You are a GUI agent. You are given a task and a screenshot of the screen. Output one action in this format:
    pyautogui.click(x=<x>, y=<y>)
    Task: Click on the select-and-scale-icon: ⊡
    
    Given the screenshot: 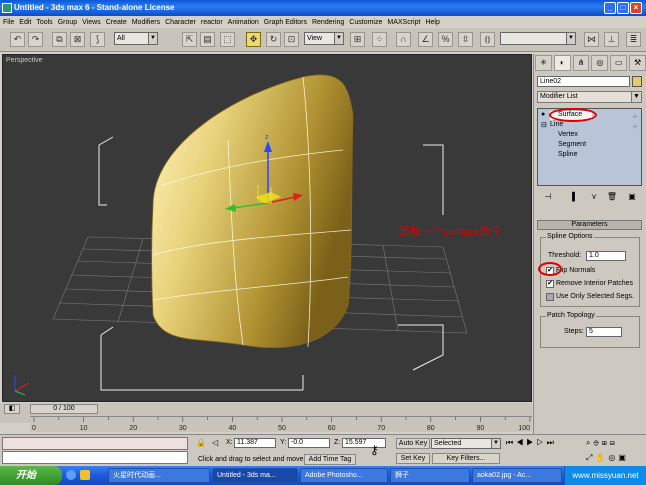 What is the action you would take?
    pyautogui.click(x=291, y=39)
    